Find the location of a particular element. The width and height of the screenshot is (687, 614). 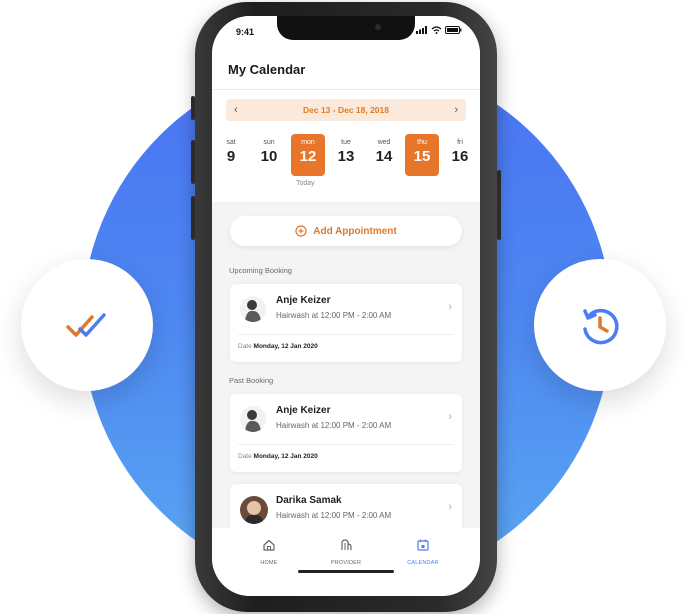

day-number: 10 is located at coordinates (269, 156).